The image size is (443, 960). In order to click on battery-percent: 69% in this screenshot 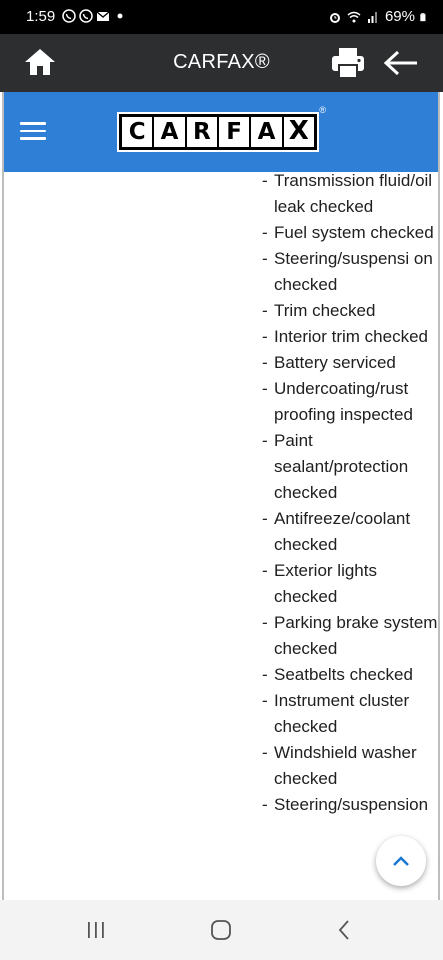, I will do `click(399, 16)`.